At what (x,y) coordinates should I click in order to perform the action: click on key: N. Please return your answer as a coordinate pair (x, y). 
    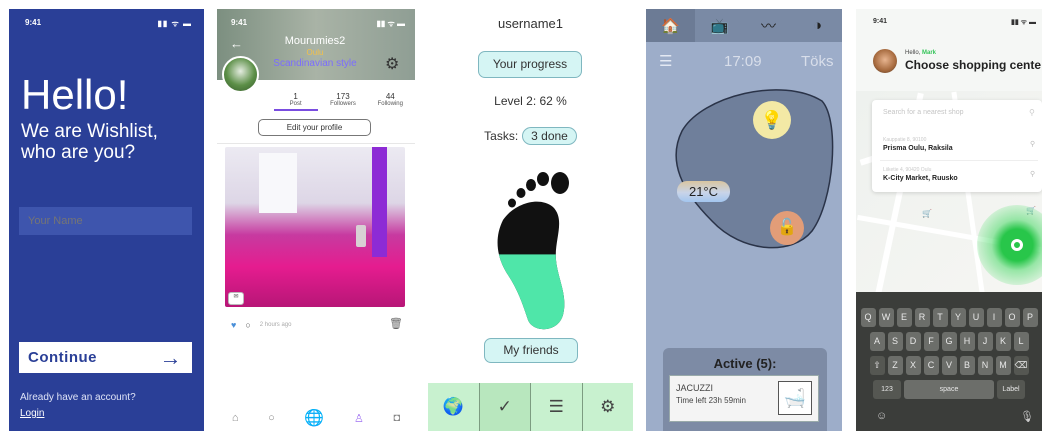
    Looking at the image, I should click on (985, 365).